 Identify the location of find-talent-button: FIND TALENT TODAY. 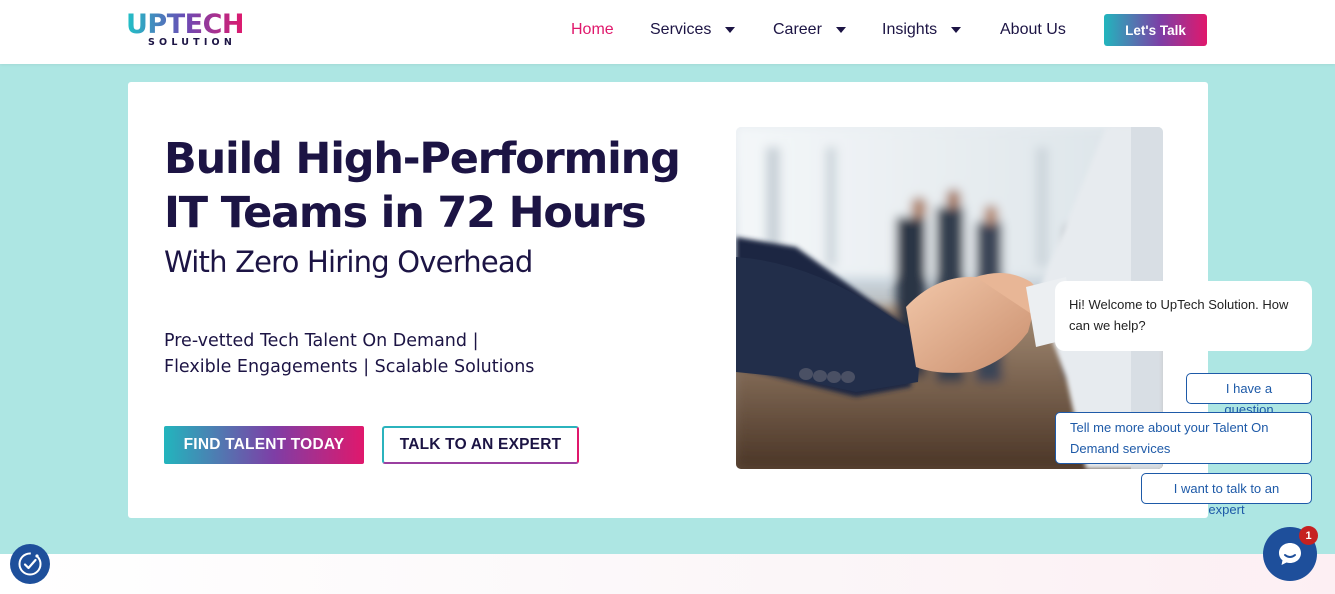
(264, 445).